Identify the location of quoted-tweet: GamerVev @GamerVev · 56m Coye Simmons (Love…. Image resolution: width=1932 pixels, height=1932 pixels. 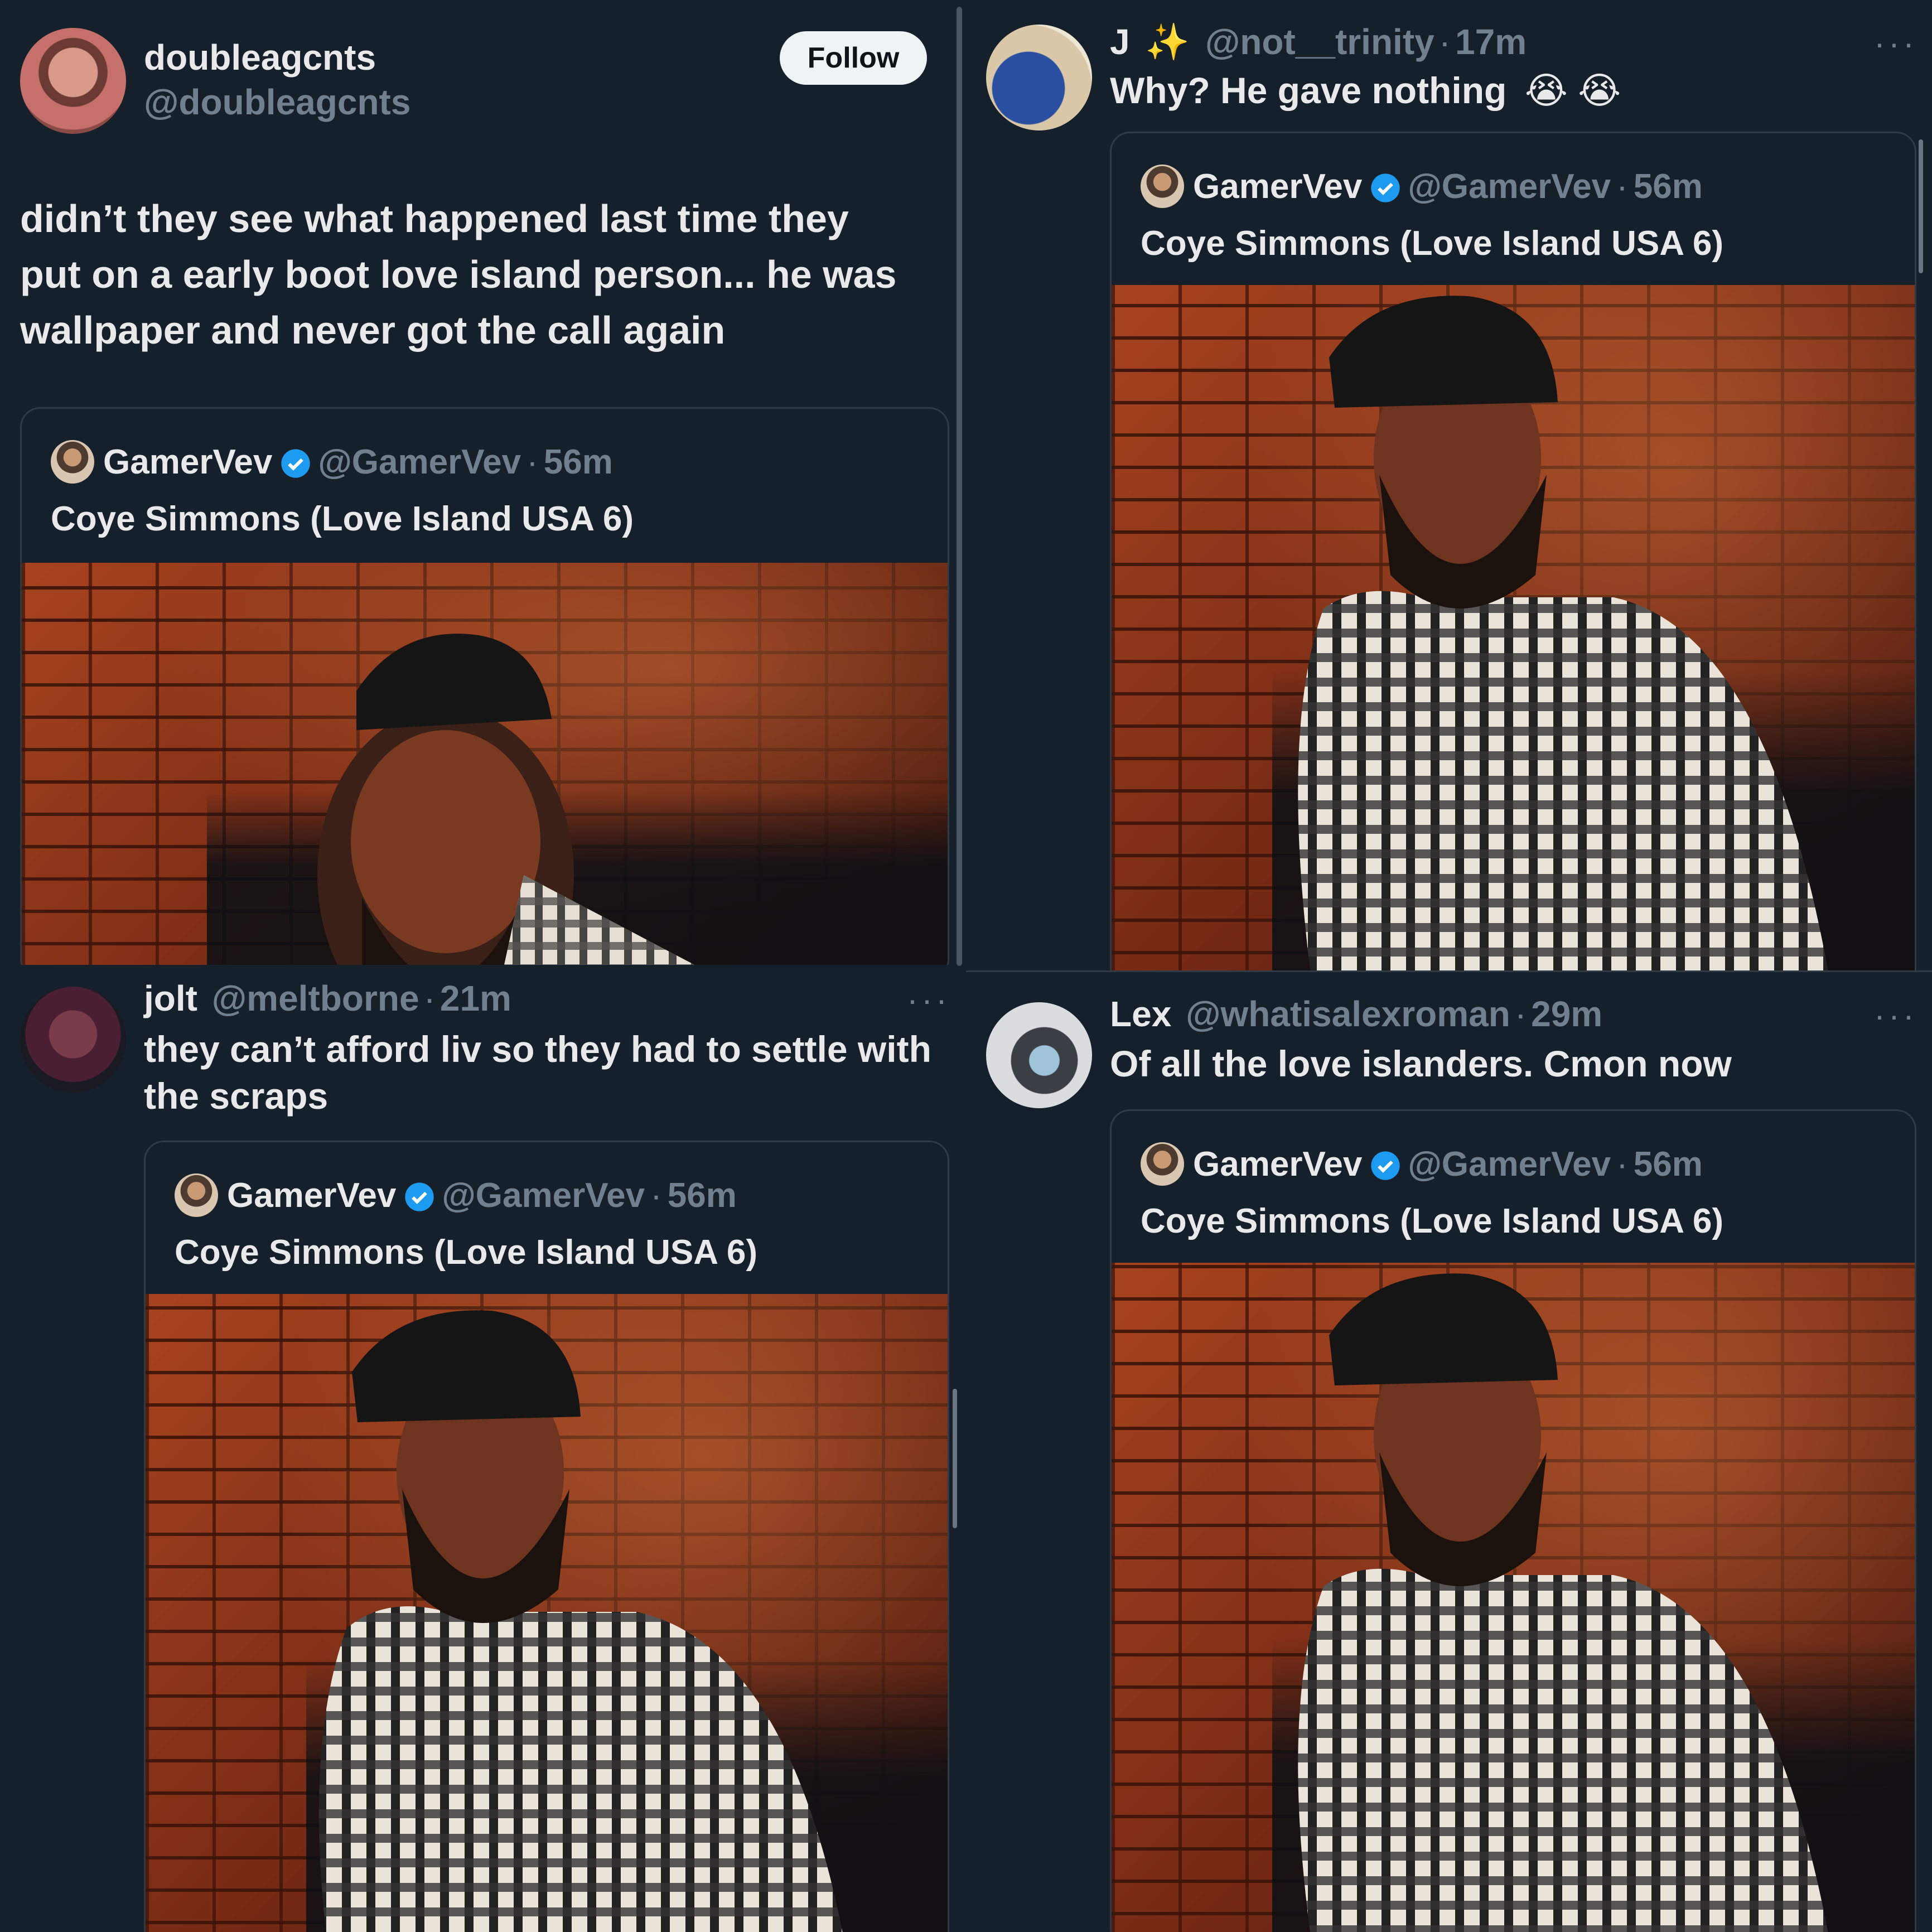
(484, 686).